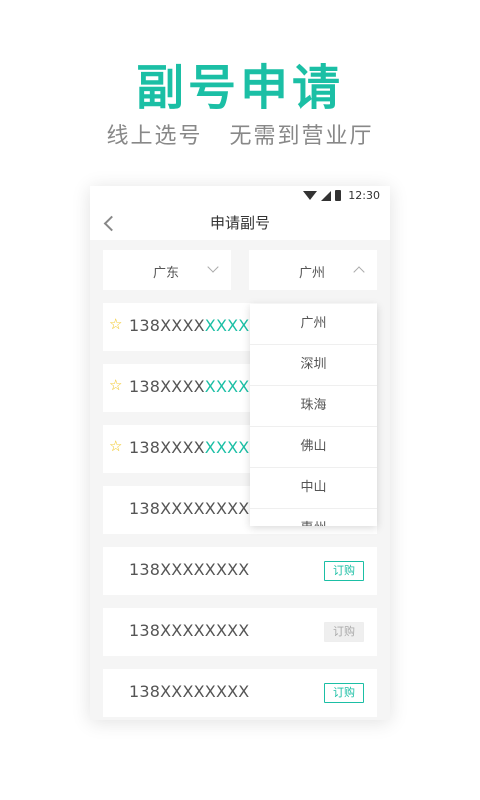 This screenshot has width=480, height=800. I want to click on city-option: 珠海, so click(313, 406).